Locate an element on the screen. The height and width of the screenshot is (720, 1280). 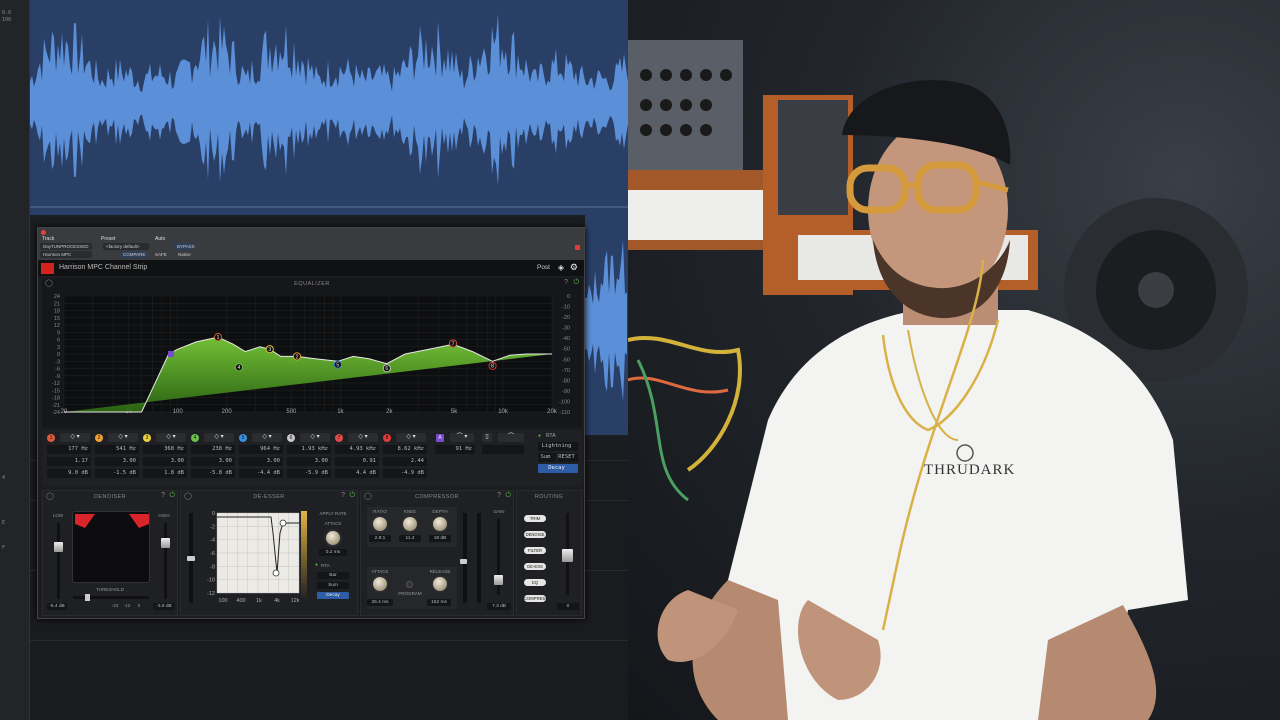
de-esser-graph: 0 -2 -4 -6 -8 -10 -12100 400 1k 4k 12k is located at coordinates (253, 561).